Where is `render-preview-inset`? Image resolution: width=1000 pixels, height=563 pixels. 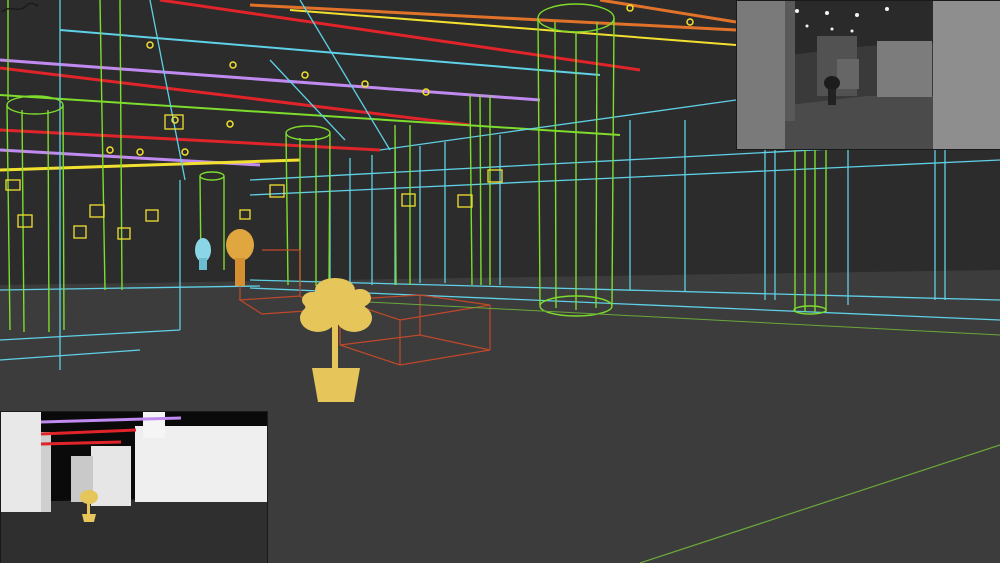 render-preview-inset is located at coordinates (868, 75).